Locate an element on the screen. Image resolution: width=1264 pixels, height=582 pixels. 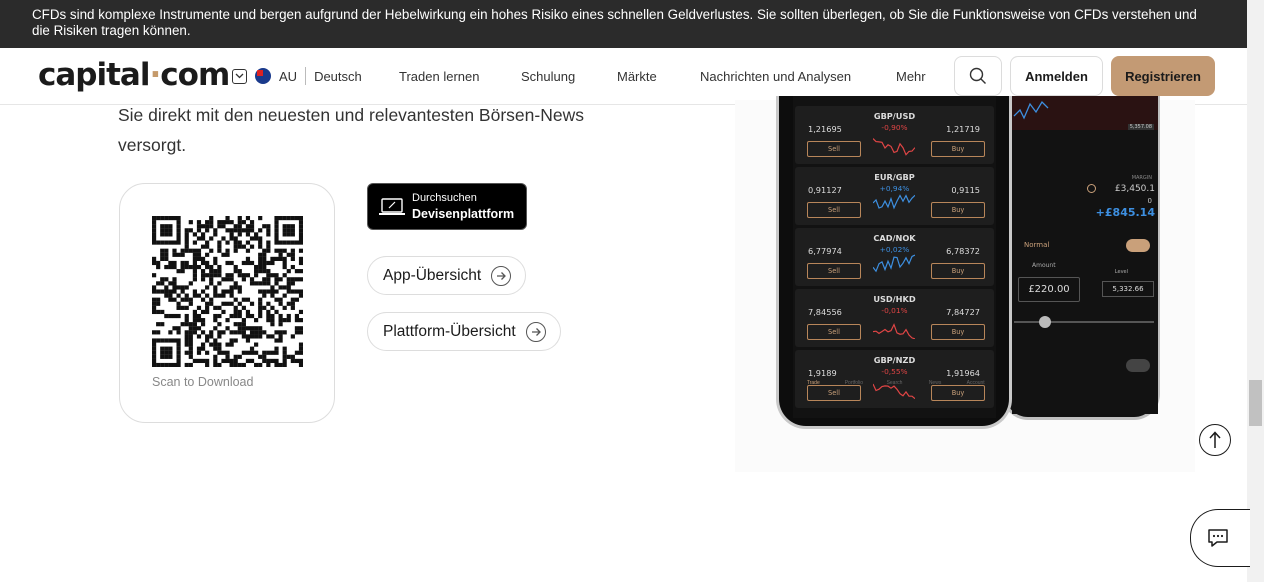
app-overview-label: App-Übersicht is located at coordinates (432, 275).